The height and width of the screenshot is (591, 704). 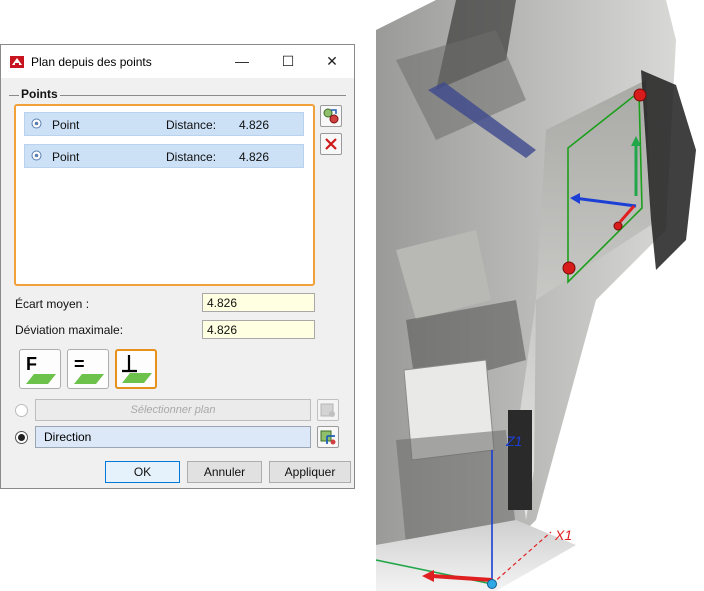 I want to click on pick-direction-icon, so click(x=328, y=437).